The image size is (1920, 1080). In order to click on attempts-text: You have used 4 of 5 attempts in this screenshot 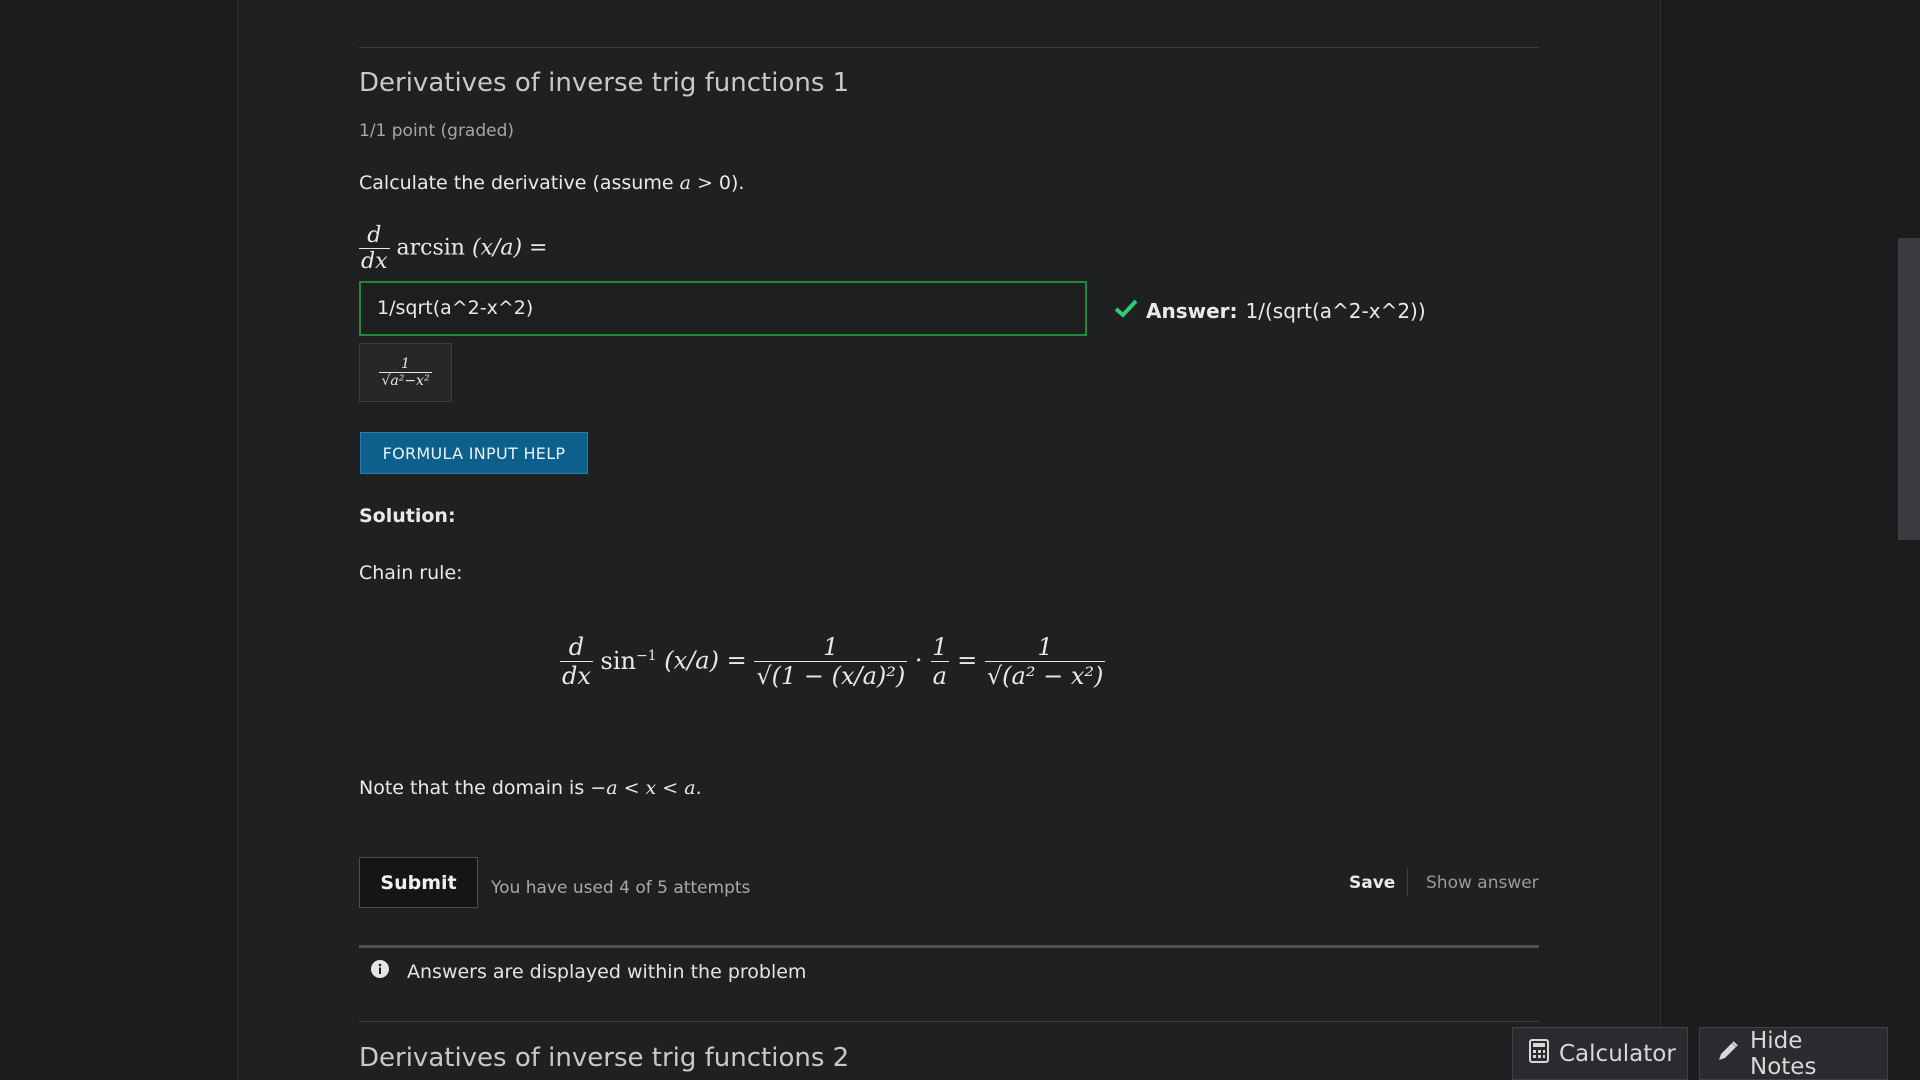, I will do `click(621, 888)`.